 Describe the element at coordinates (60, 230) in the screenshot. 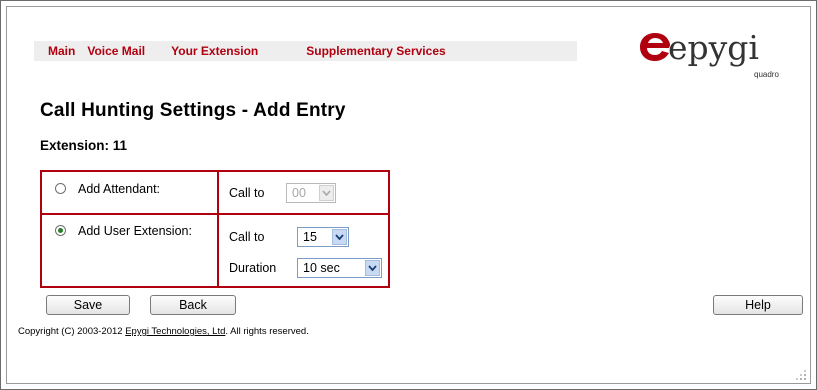

I see `add-user-extension-radio` at that location.